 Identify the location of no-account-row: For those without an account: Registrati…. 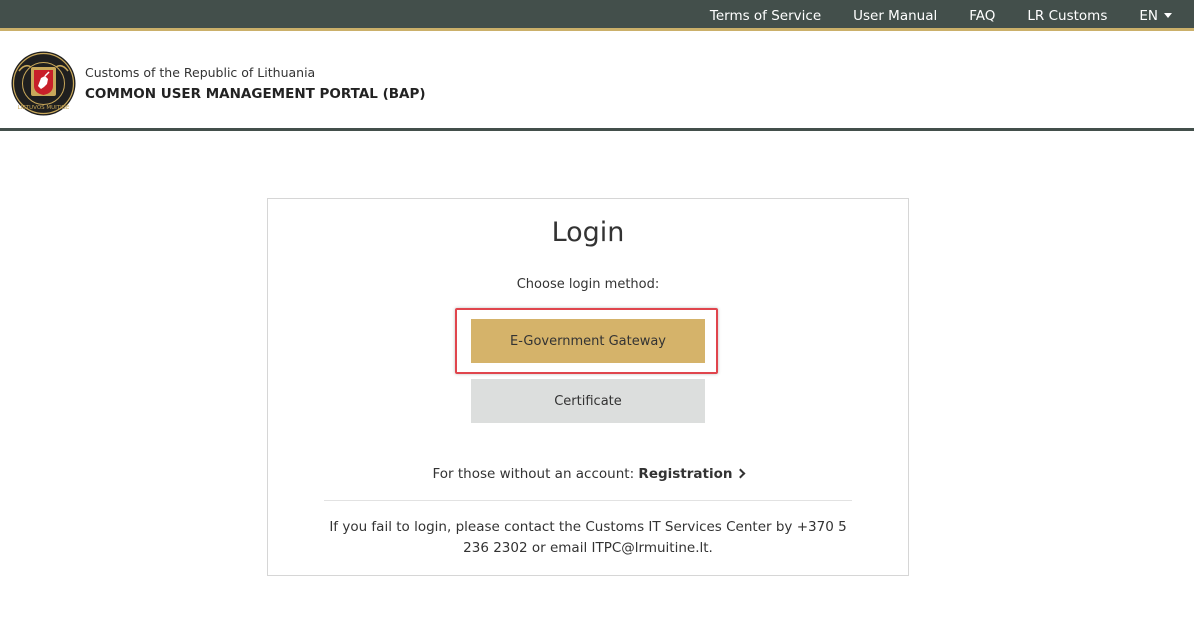
(588, 474).